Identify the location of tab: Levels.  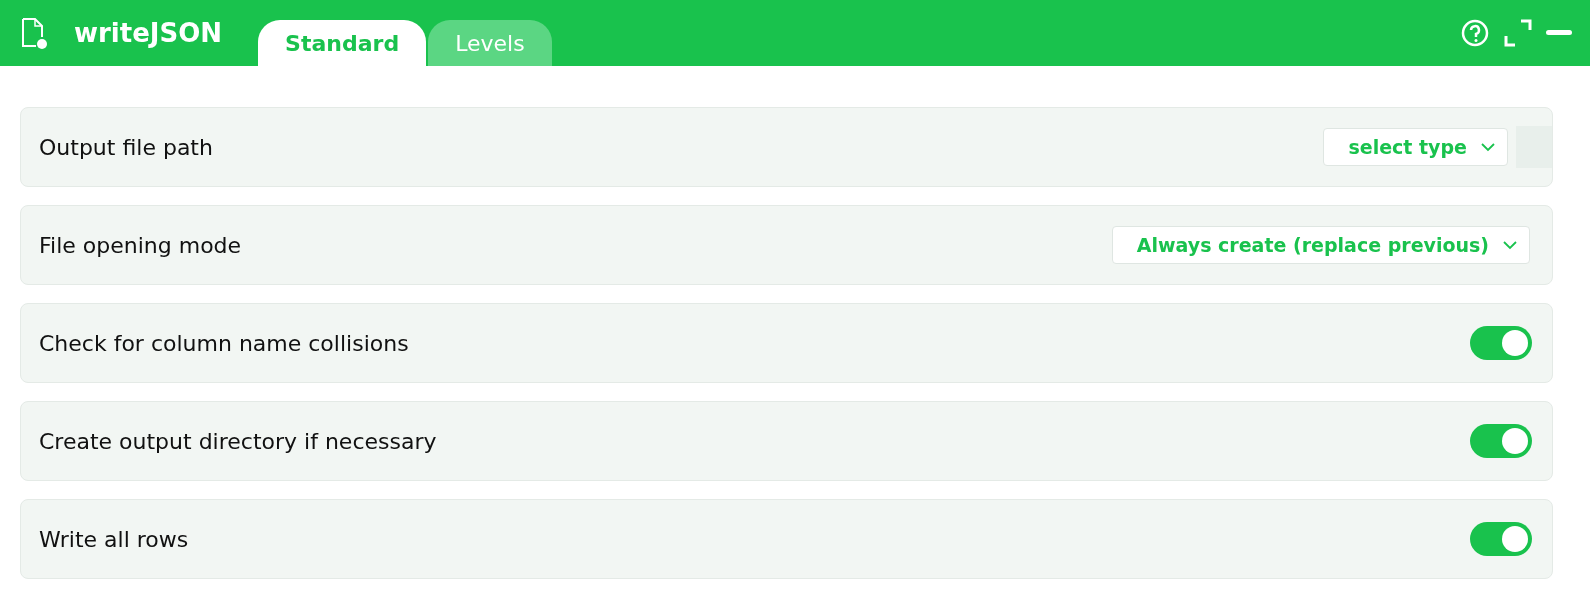
(490, 43).